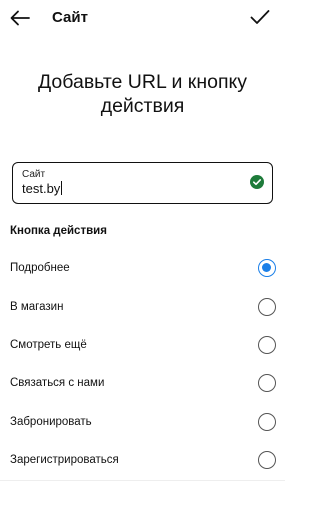  I want to click on action-option-label: Зарегистрироваться, so click(64, 460).